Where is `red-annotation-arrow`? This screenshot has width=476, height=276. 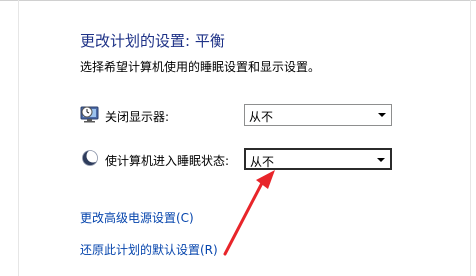
red-annotation-arrow is located at coordinates (249, 213).